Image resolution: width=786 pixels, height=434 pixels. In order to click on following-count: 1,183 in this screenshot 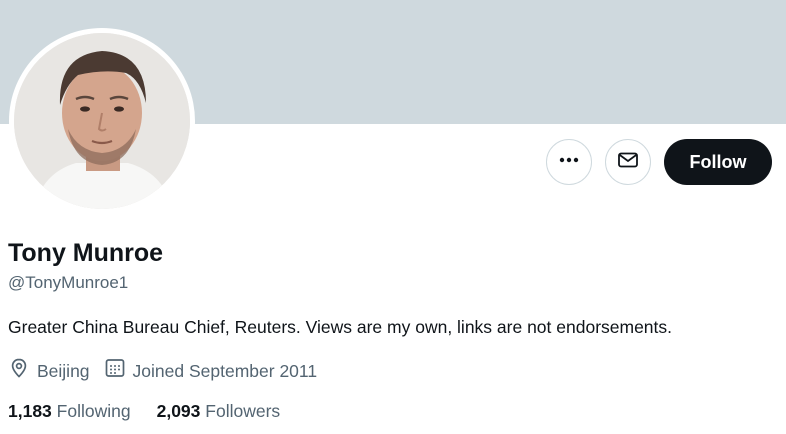, I will do `click(30, 411)`.